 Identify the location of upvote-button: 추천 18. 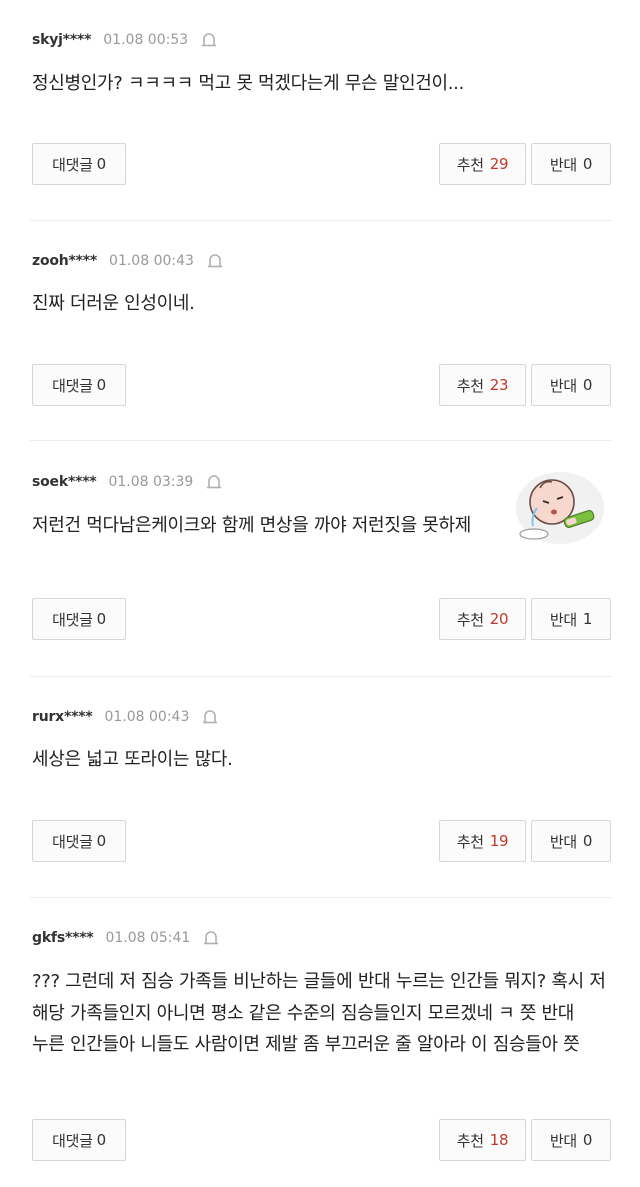
(482, 1140).